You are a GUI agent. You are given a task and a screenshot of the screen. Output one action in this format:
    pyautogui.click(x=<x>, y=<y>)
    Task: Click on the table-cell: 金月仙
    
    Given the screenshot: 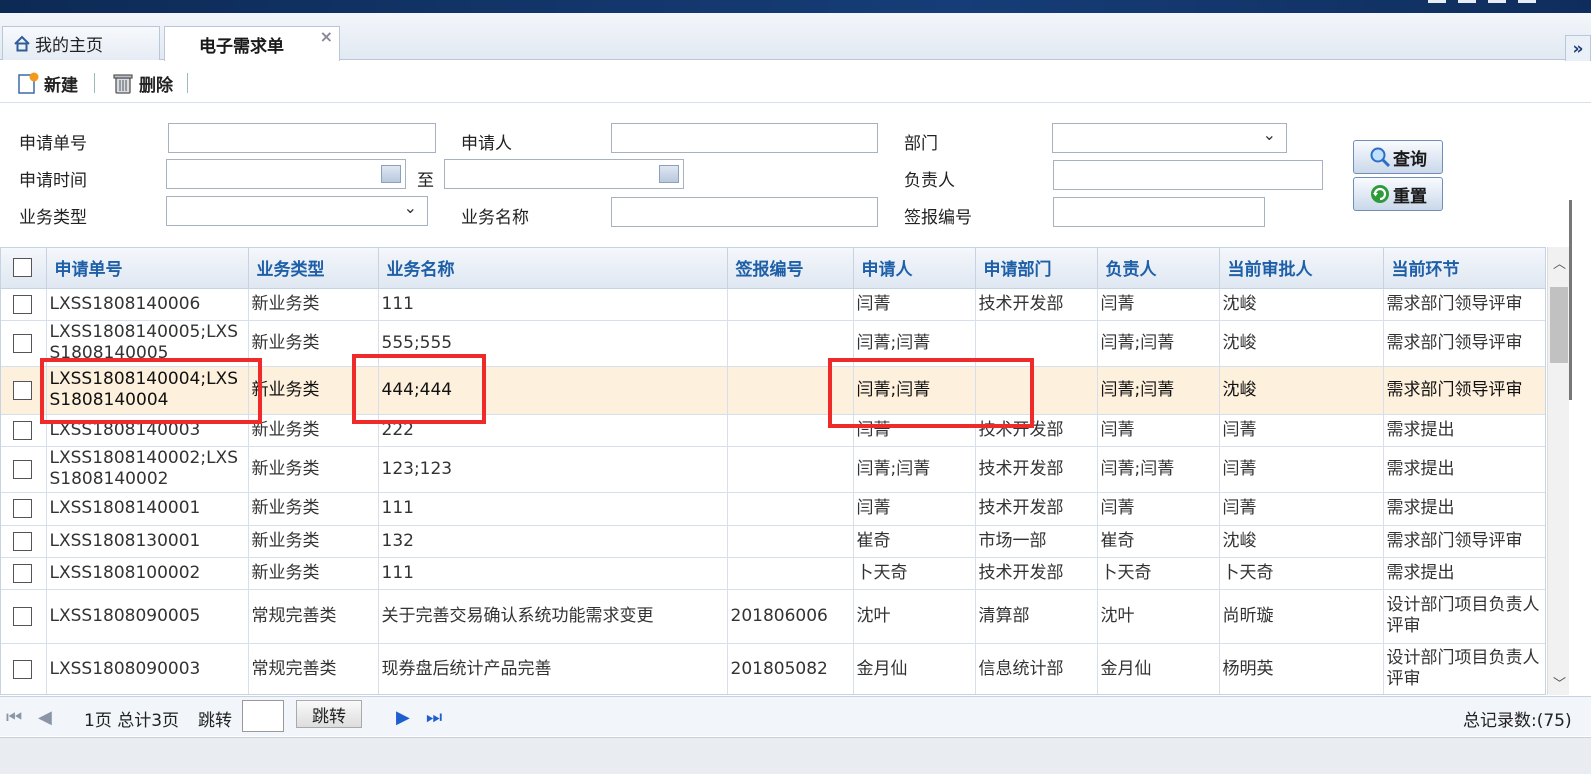 What is the action you would take?
    pyautogui.click(x=1158, y=668)
    